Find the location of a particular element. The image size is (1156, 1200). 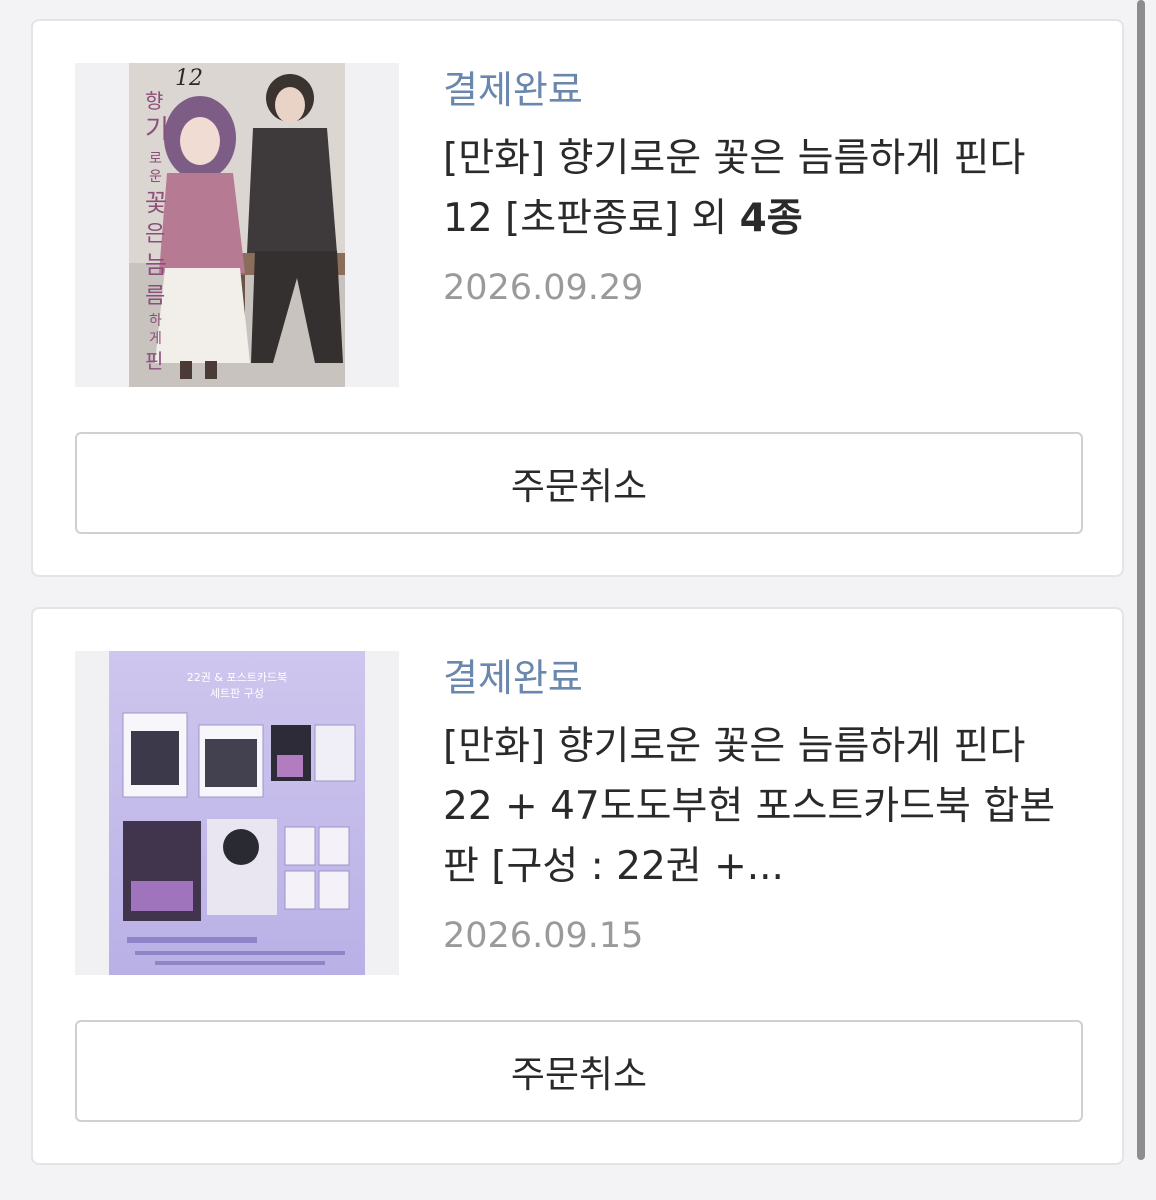

svg-text: 꽃 is located at coordinates (156, 203).